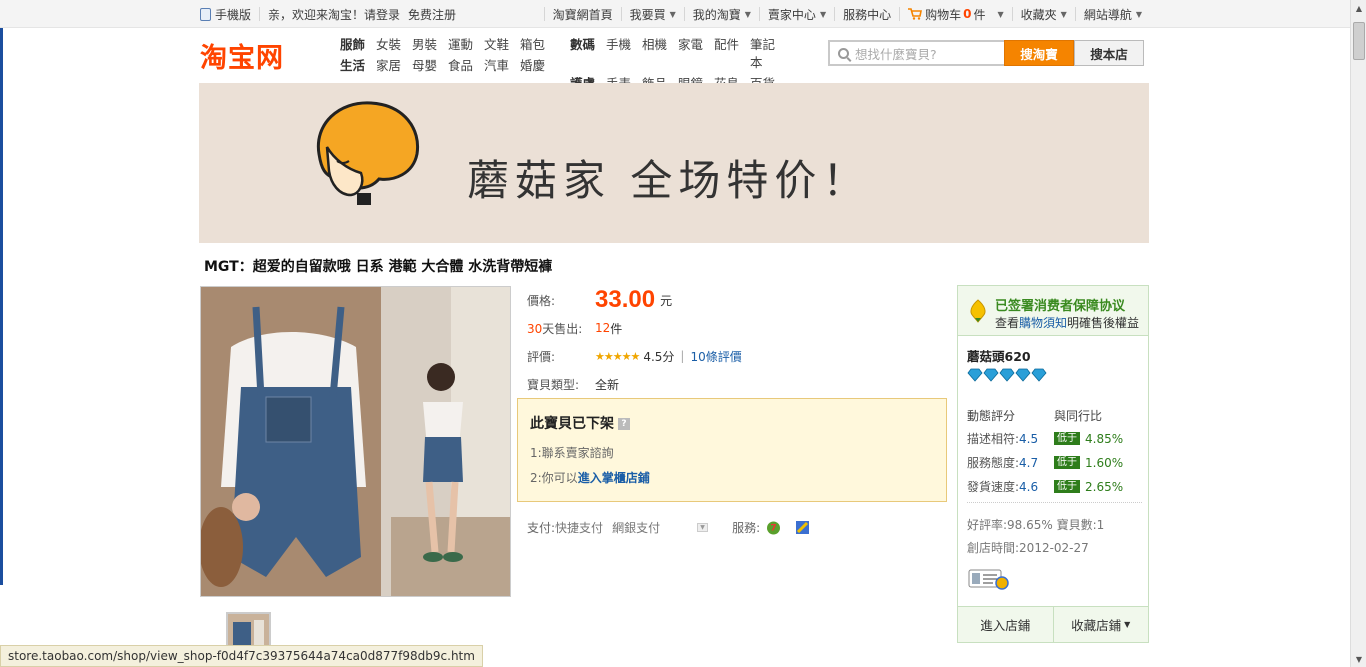 This screenshot has width=1366, height=667. What do you see at coordinates (802, 527) in the screenshot?
I see `guarantee-icon` at bounding box center [802, 527].